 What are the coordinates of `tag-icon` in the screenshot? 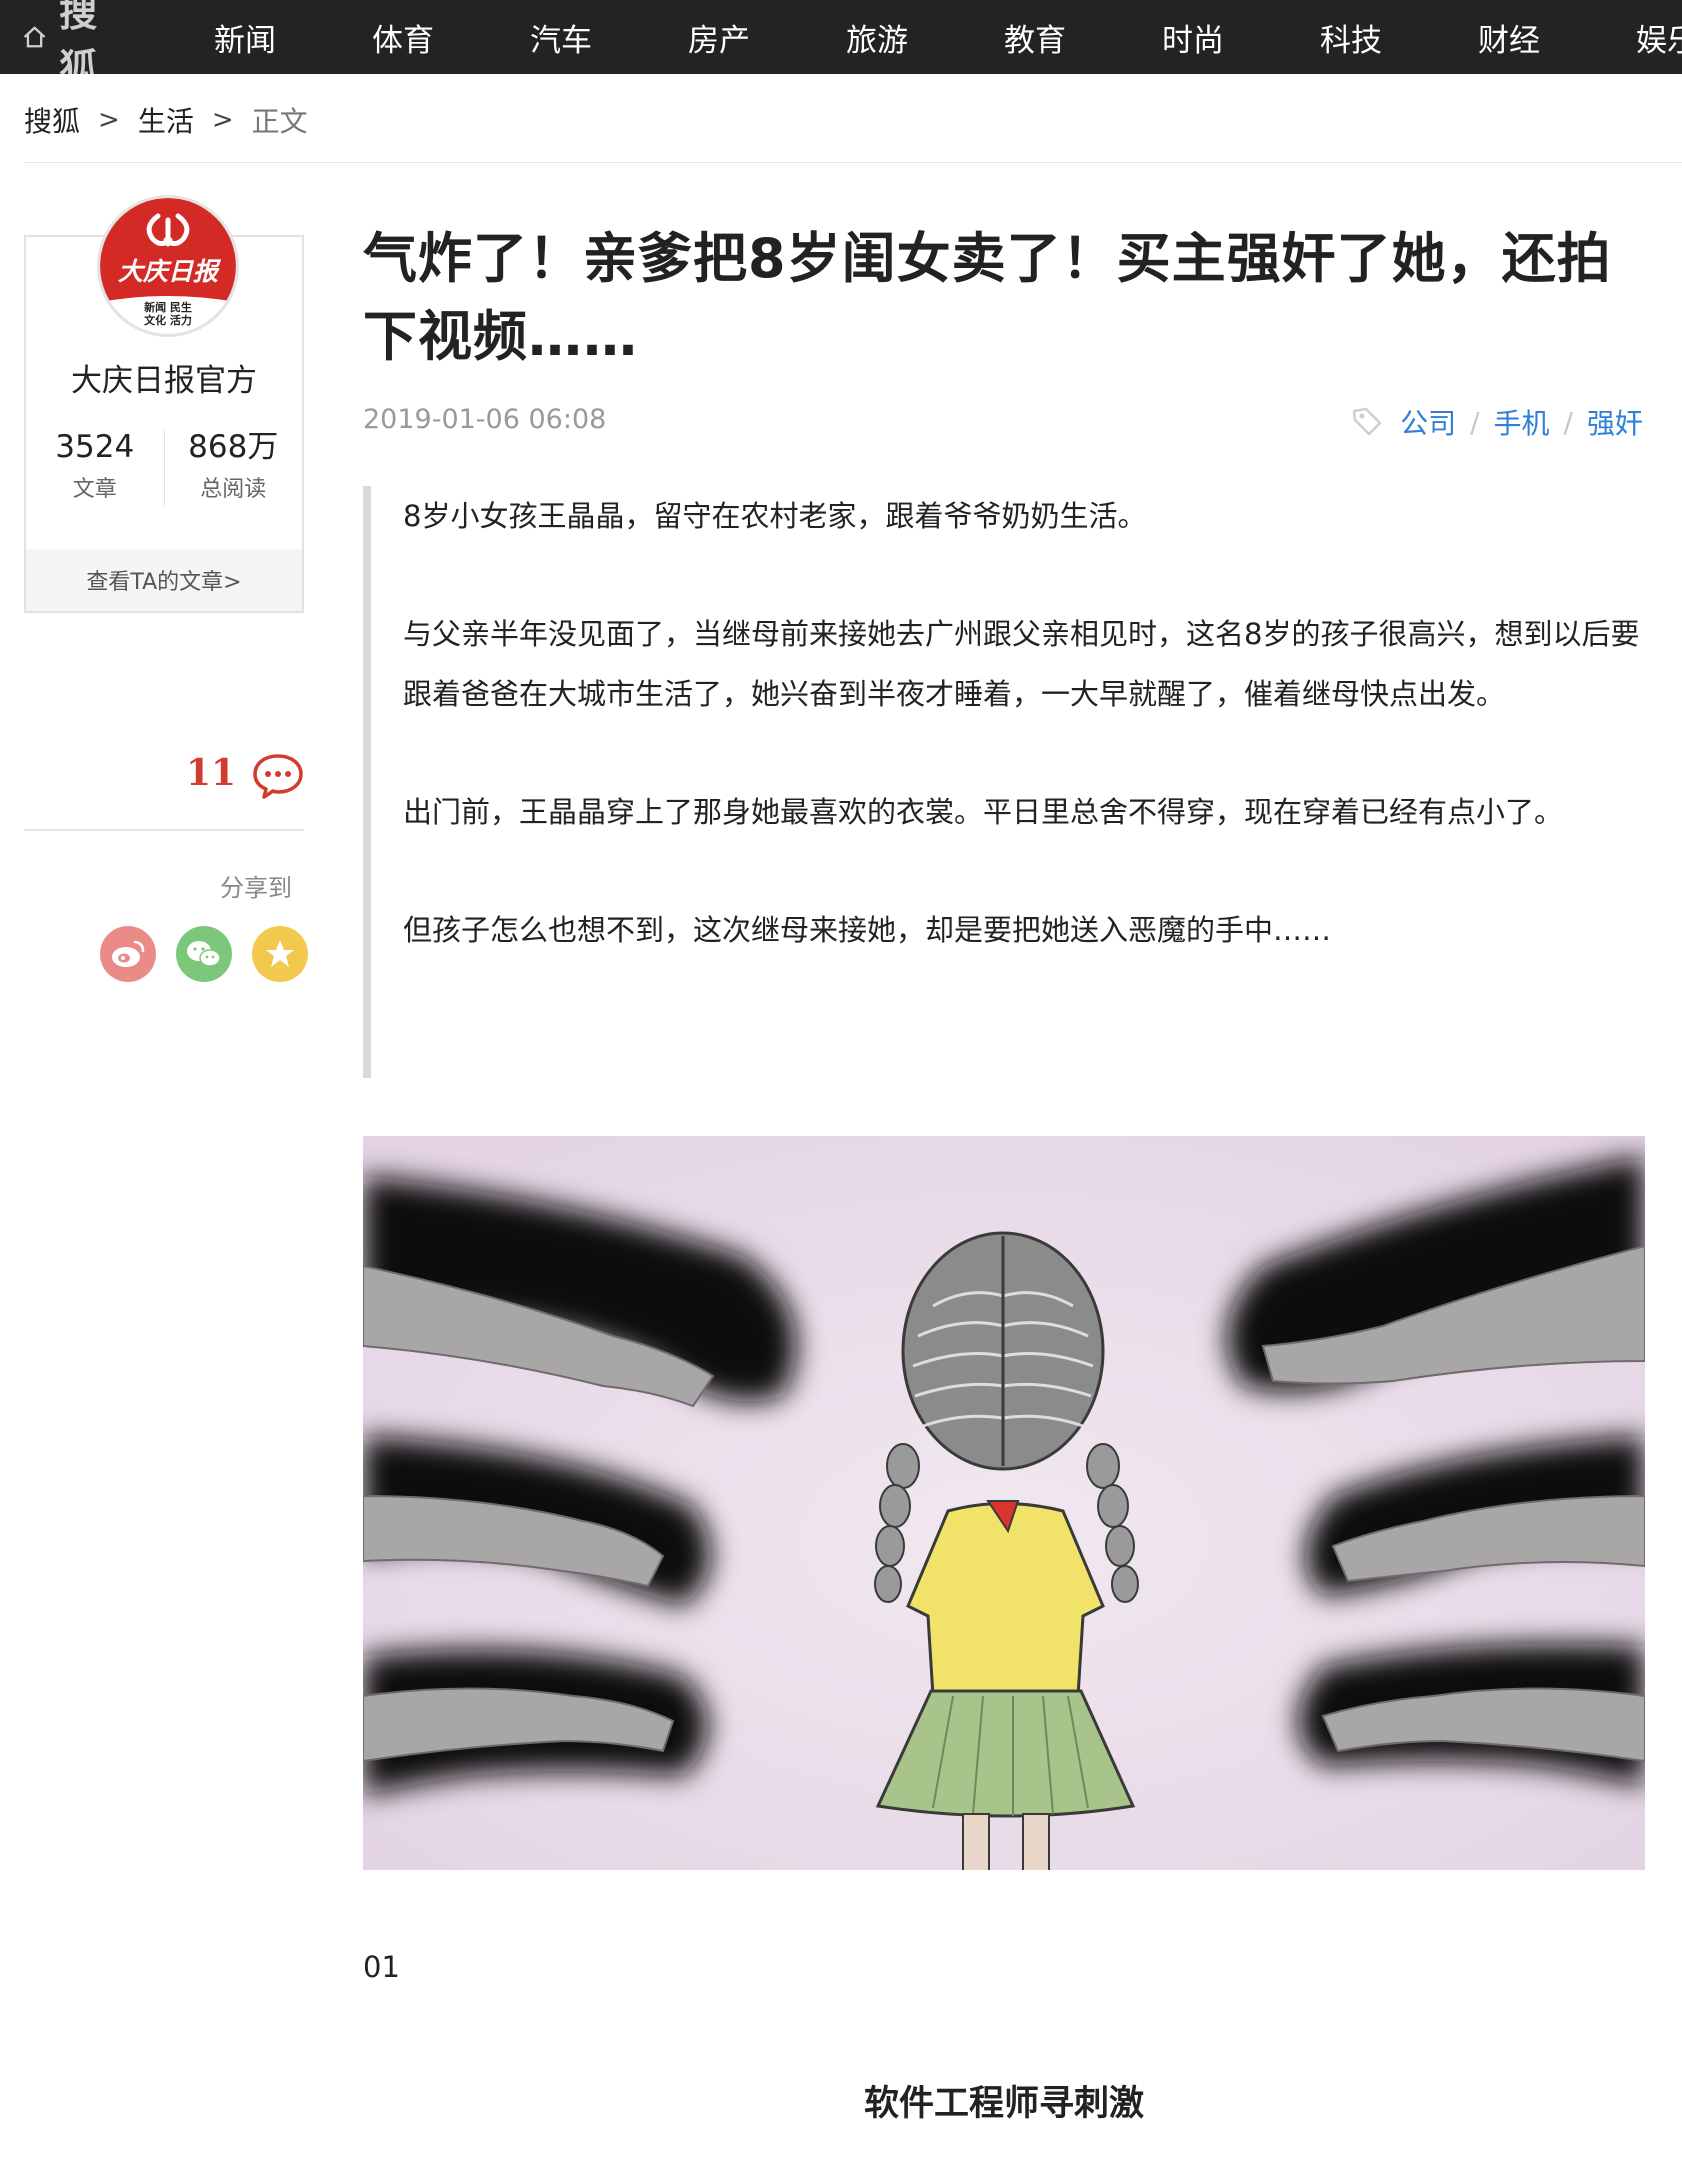 It's located at (1367, 421).